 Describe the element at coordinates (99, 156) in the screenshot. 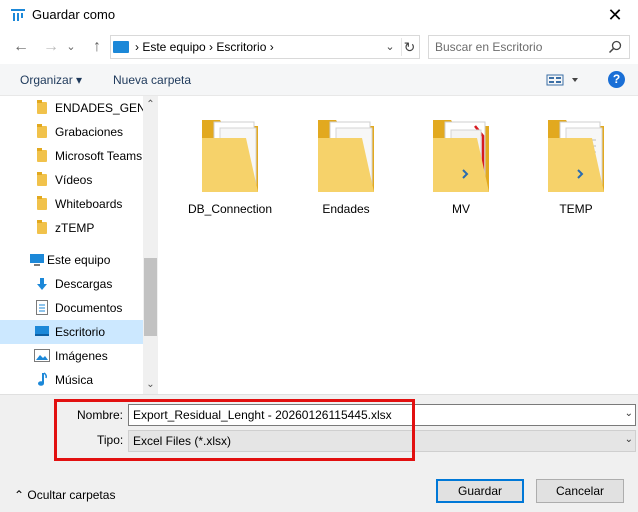

I see `sidebar-item-label: Microsoft Teams` at that location.